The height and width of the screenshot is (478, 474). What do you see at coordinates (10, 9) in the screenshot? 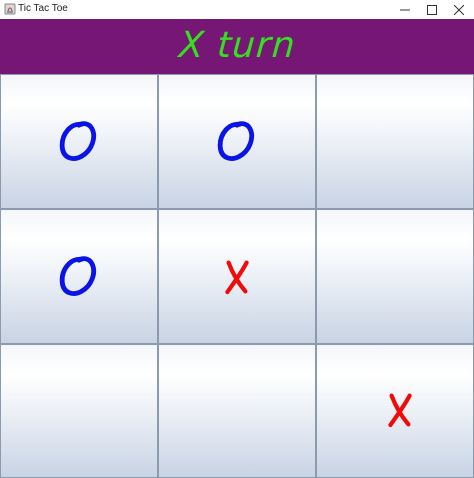
I see `java-app-icon` at bounding box center [10, 9].